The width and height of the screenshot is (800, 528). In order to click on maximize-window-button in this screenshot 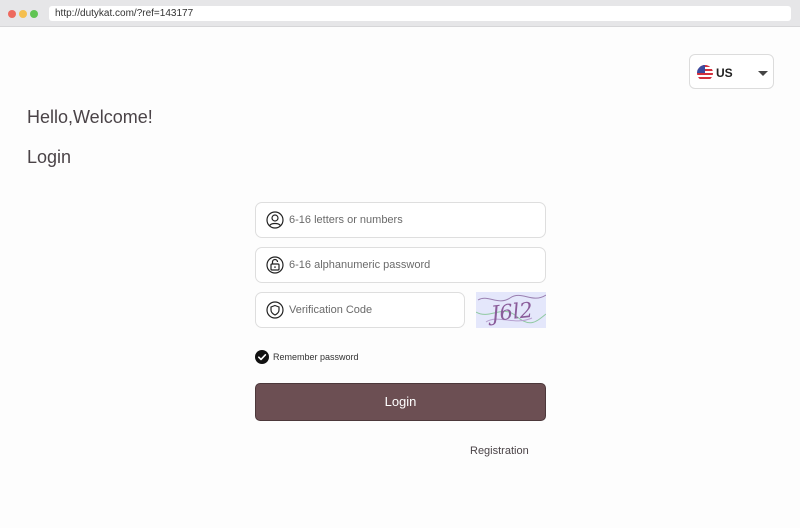, I will do `click(34, 14)`.